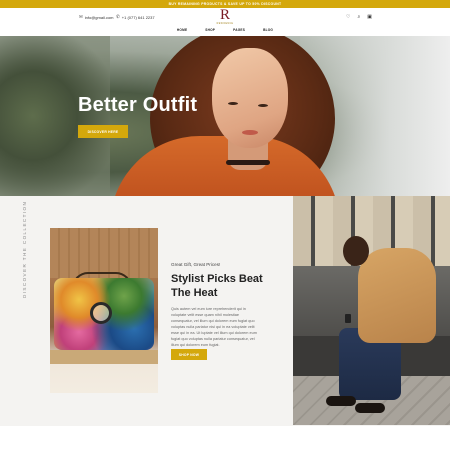  I want to click on nav-shop: SHOP, so click(210, 30).